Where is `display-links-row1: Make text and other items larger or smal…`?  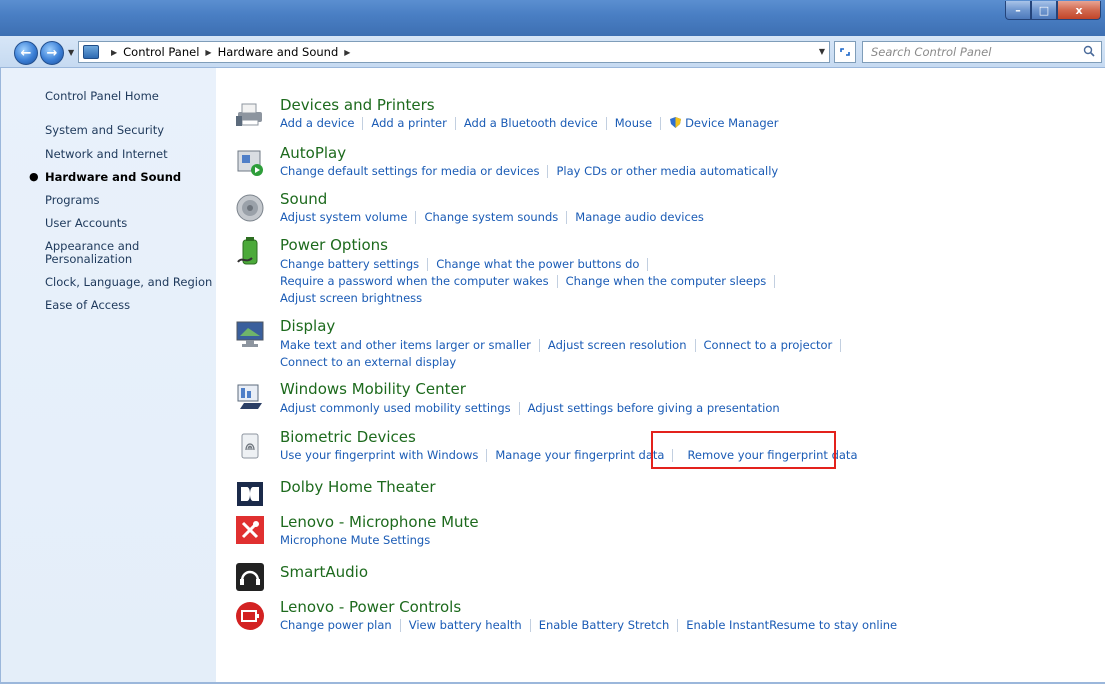
display-links-row1: Make text and other items larger or smal… is located at coordinates (564, 345).